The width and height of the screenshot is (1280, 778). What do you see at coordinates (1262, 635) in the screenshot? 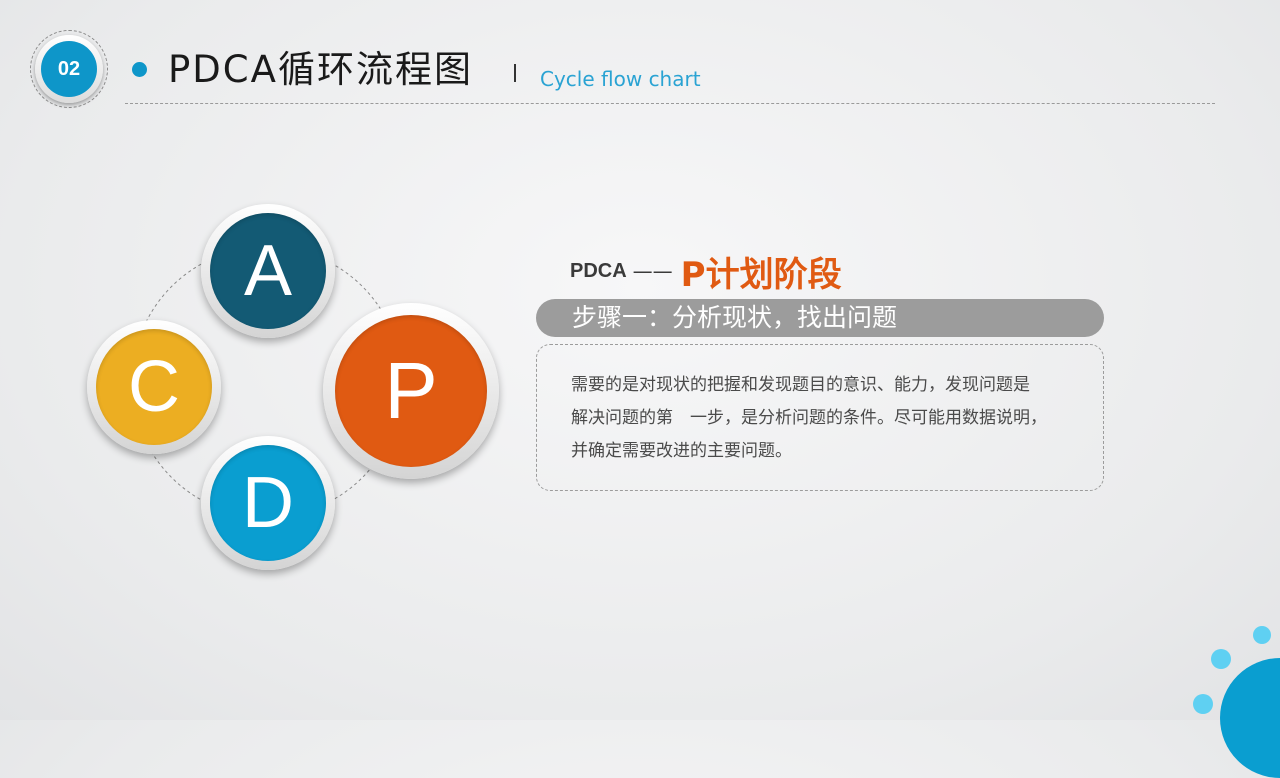
I see `decor-dot-small` at bounding box center [1262, 635].